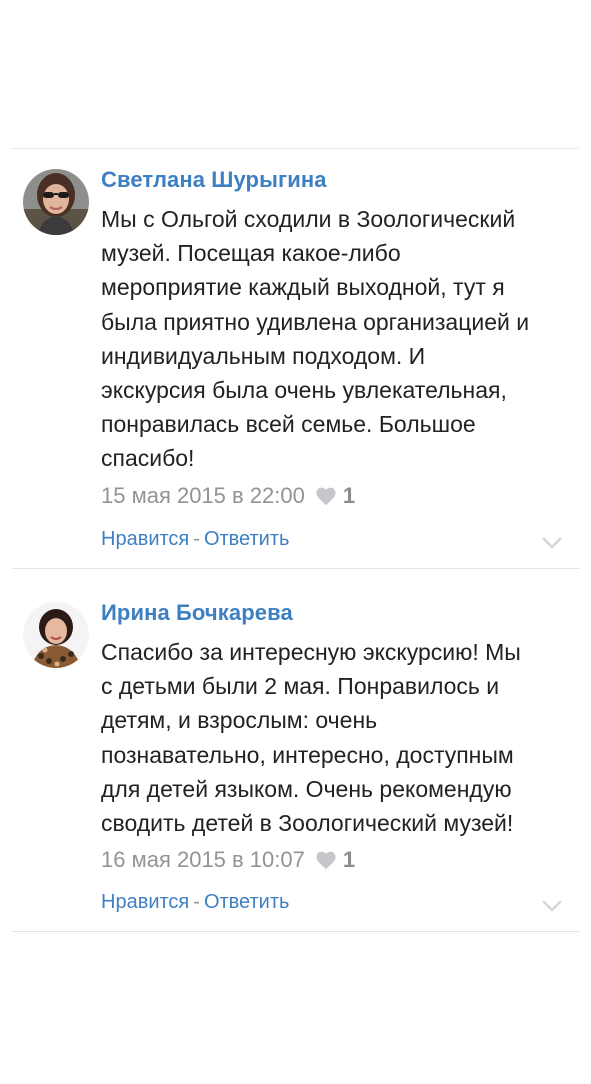 This screenshot has width=591, height=1084. What do you see at coordinates (214, 180) in the screenshot?
I see `comment-author: Светлана Шурыгина` at bounding box center [214, 180].